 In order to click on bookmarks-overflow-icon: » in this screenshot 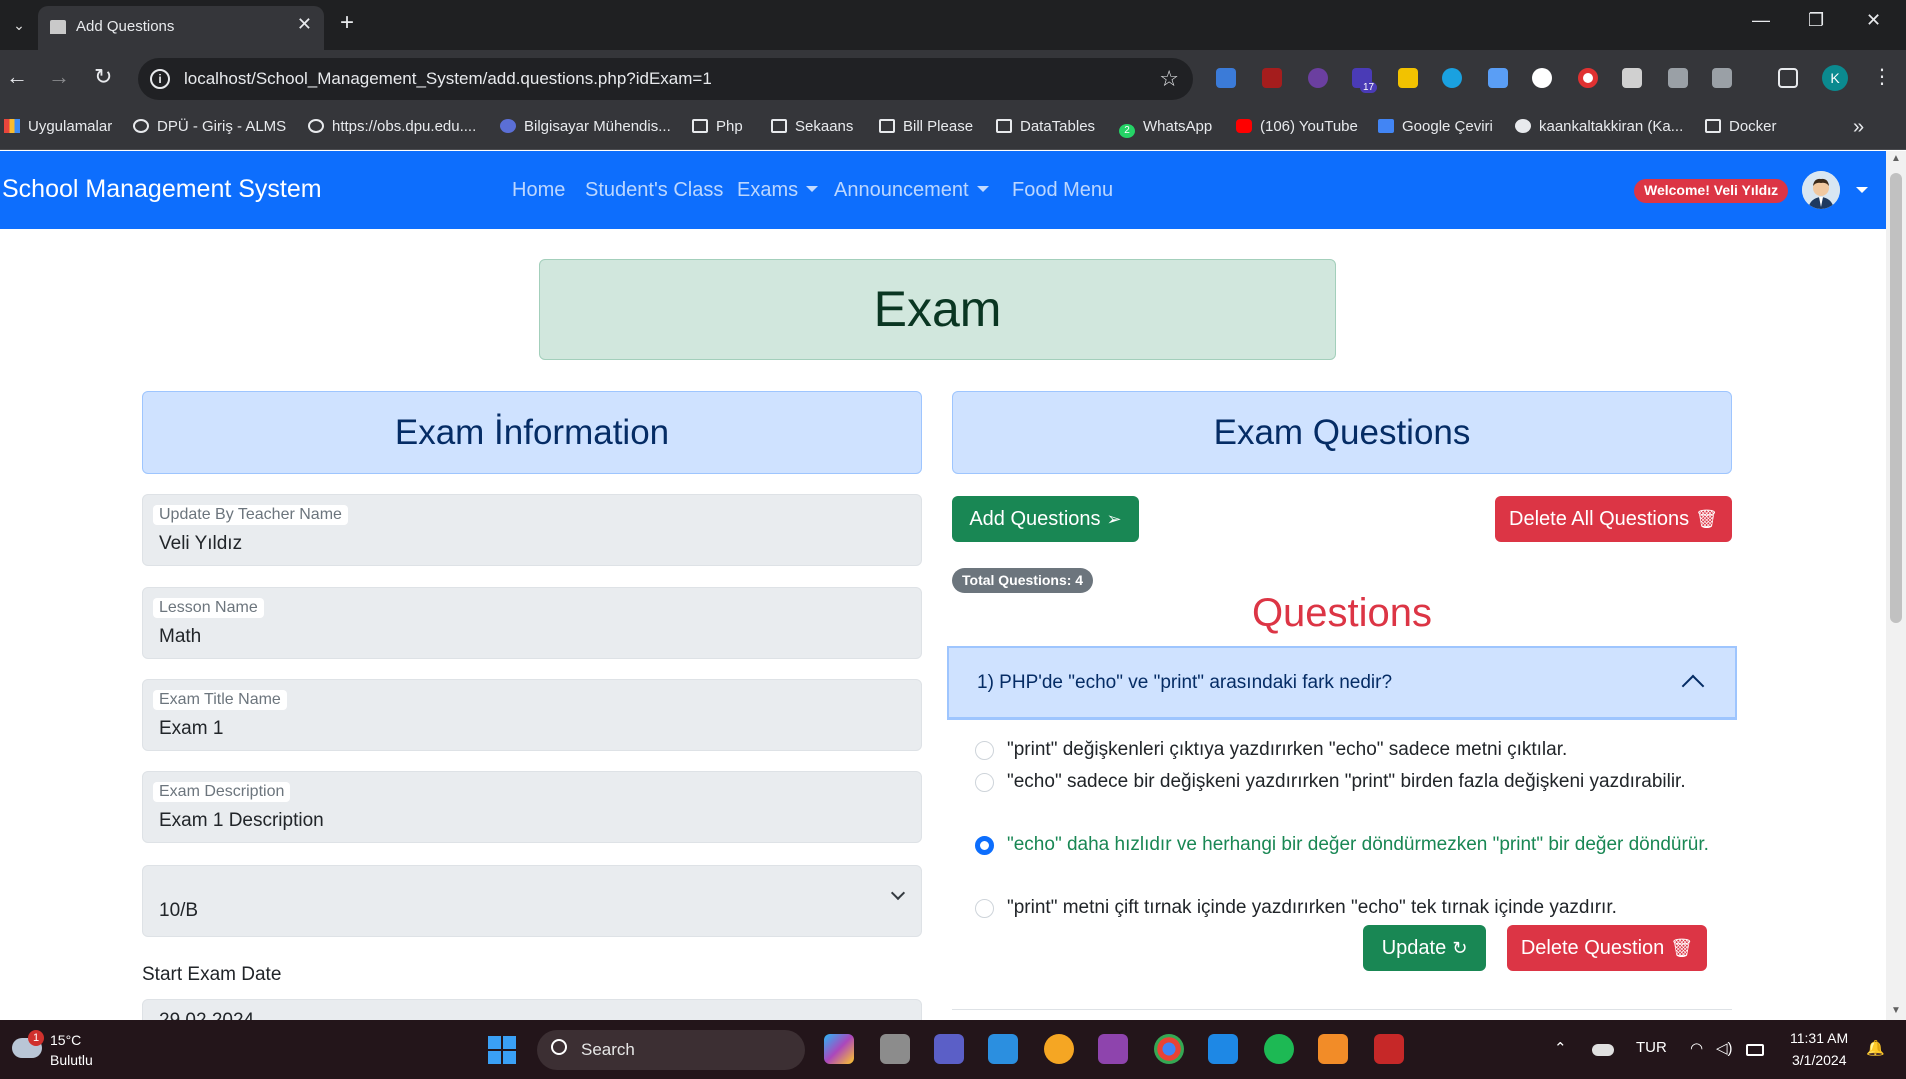, I will do `click(1858, 127)`.